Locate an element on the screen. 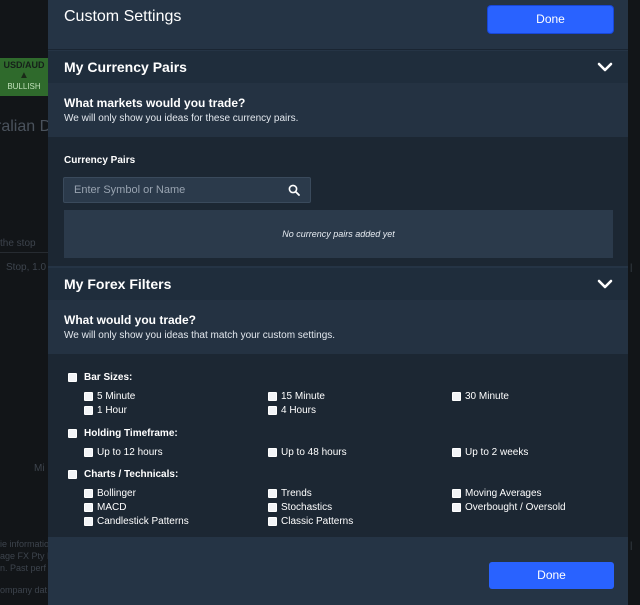 The height and width of the screenshot is (605, 640). option-label: 30 Minute is located at coordinates (487, 396).